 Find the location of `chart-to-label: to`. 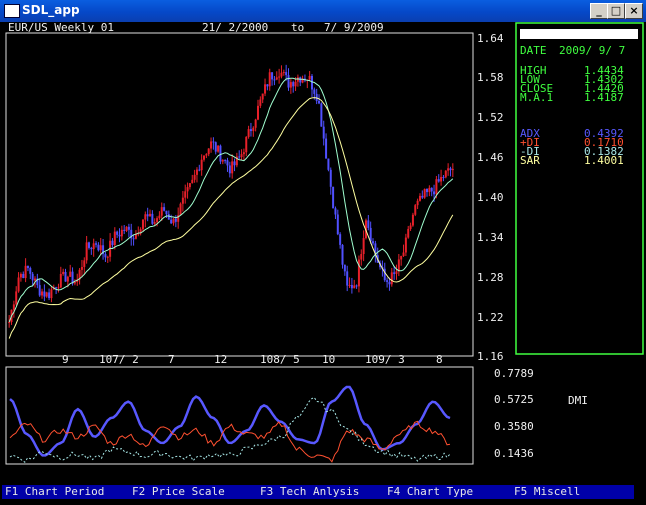

chart-to-label: to is located at coordinates (297, 28).